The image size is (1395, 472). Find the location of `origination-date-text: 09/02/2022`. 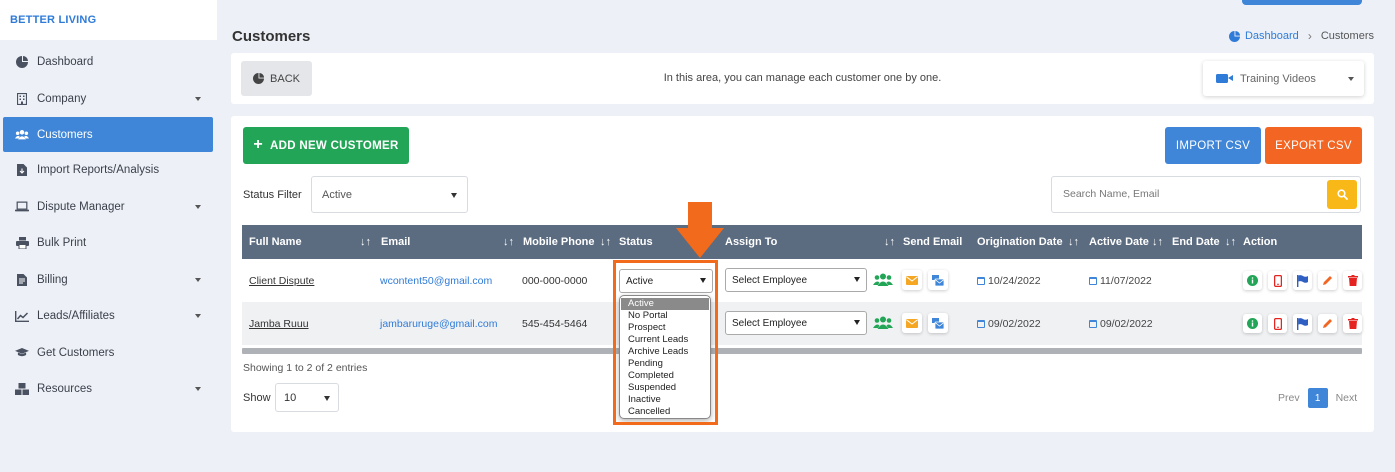

origination-date-text: 09/02/2022 is located at coordinates (1014, 323).